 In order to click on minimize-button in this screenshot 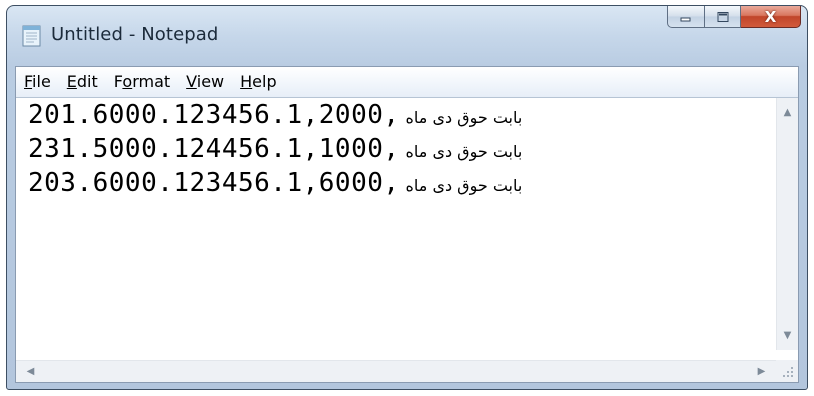, I will do `click(686, 17)`.